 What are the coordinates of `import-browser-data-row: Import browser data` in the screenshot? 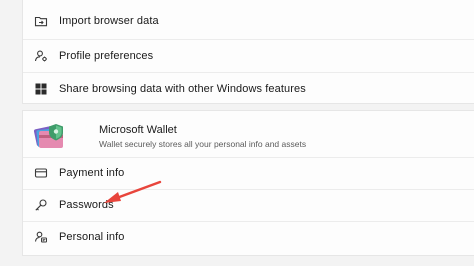 It's located at (248, 21).